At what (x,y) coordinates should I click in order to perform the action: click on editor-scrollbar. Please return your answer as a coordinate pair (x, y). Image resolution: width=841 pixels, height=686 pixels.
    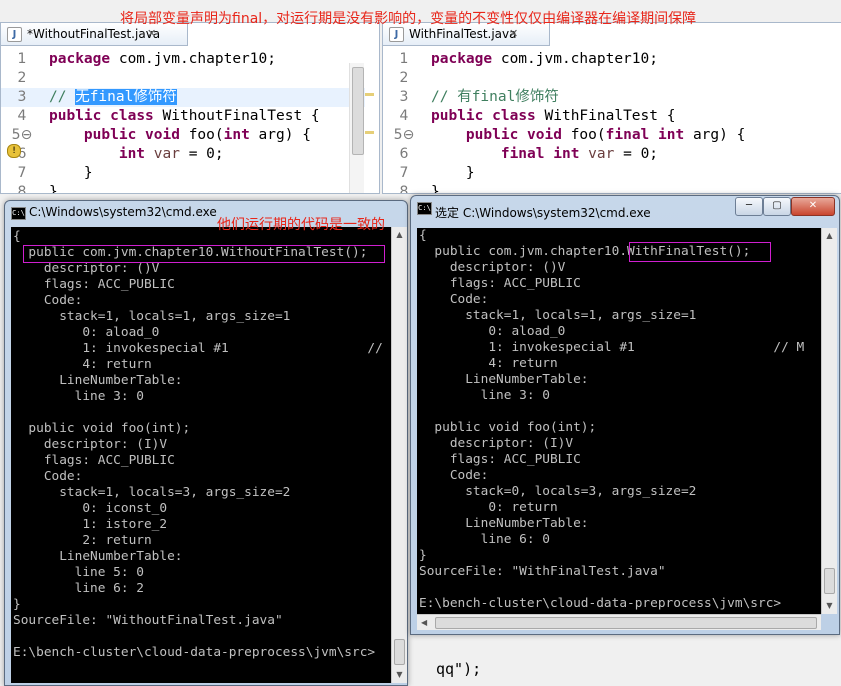
    Looking at the image, I should click on (356, 128).